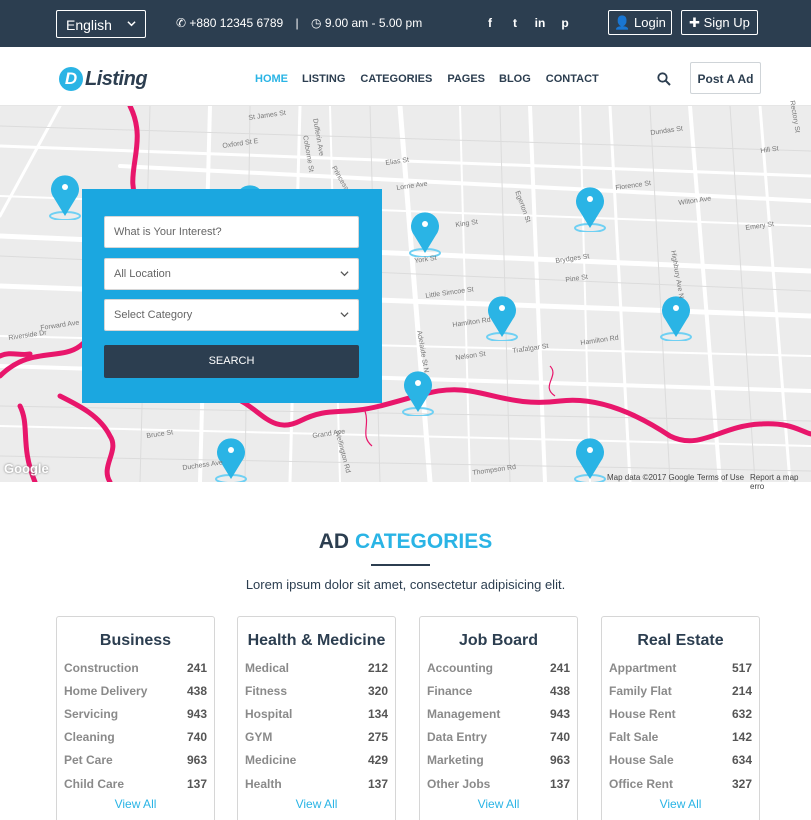 Image resolution: width=811 pixels, height=820 pixels. Describe the element at coordinates (377, 784) in the screenshot. I see `subcategory-count: 137` at that location.